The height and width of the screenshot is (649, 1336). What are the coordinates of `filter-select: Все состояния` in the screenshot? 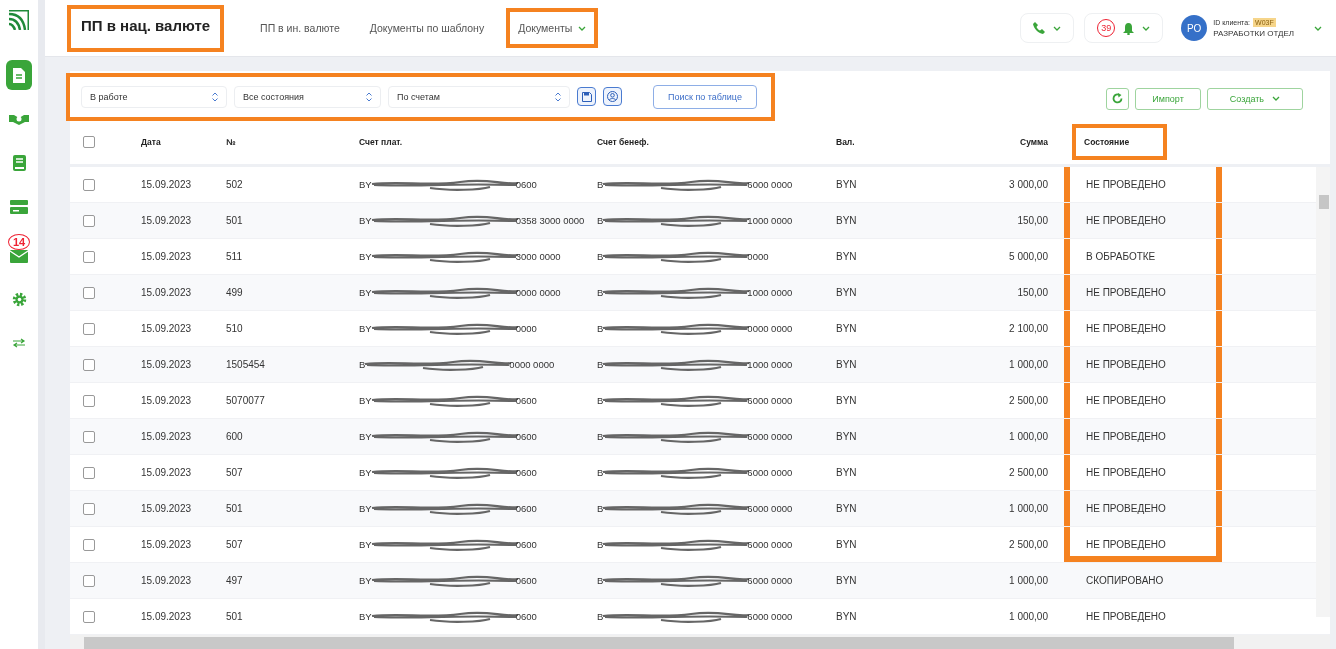 It's located at (307, 96).